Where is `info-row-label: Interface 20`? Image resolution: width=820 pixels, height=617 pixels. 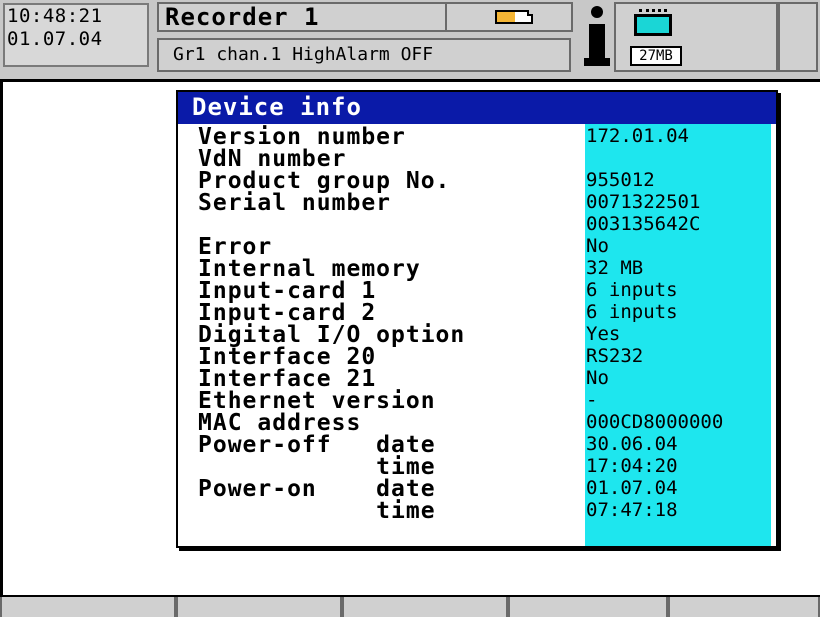
info-row-label: Interface 20 is located at coordinates (287, 357).